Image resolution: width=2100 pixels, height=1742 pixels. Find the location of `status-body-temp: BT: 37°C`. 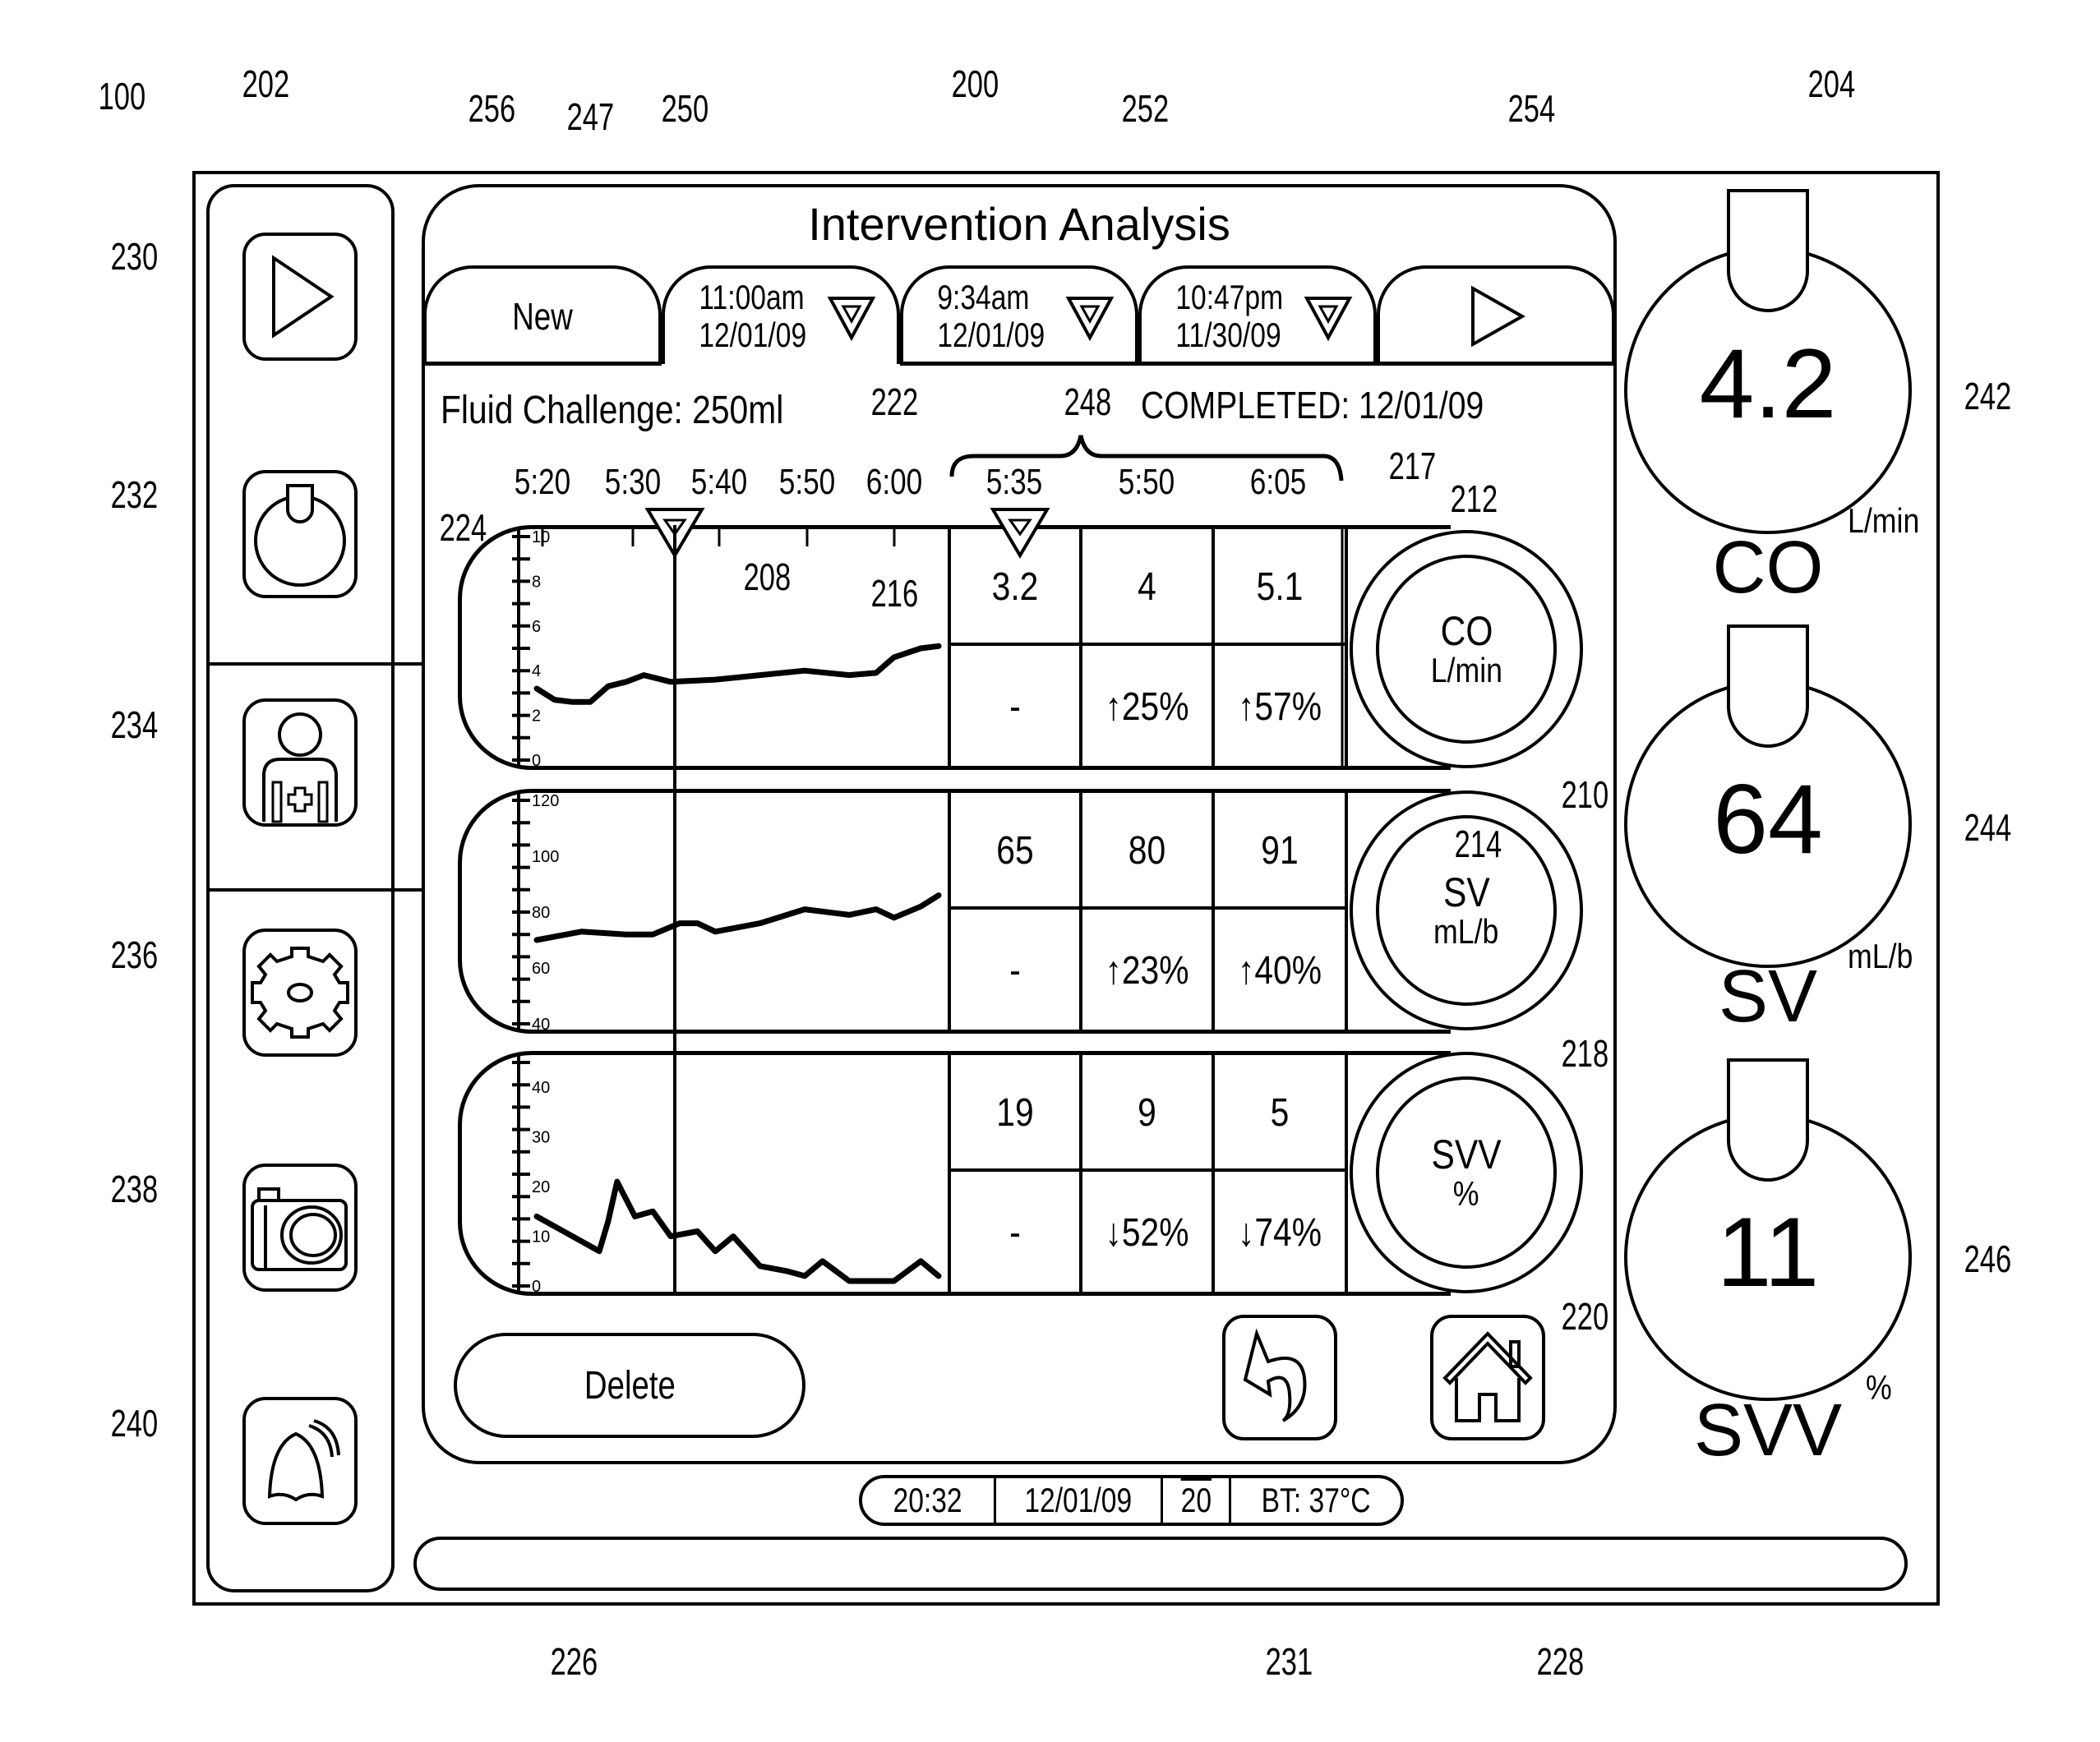

status-body-temp: BT: 37°C is located at coordinates (1316, 1500).